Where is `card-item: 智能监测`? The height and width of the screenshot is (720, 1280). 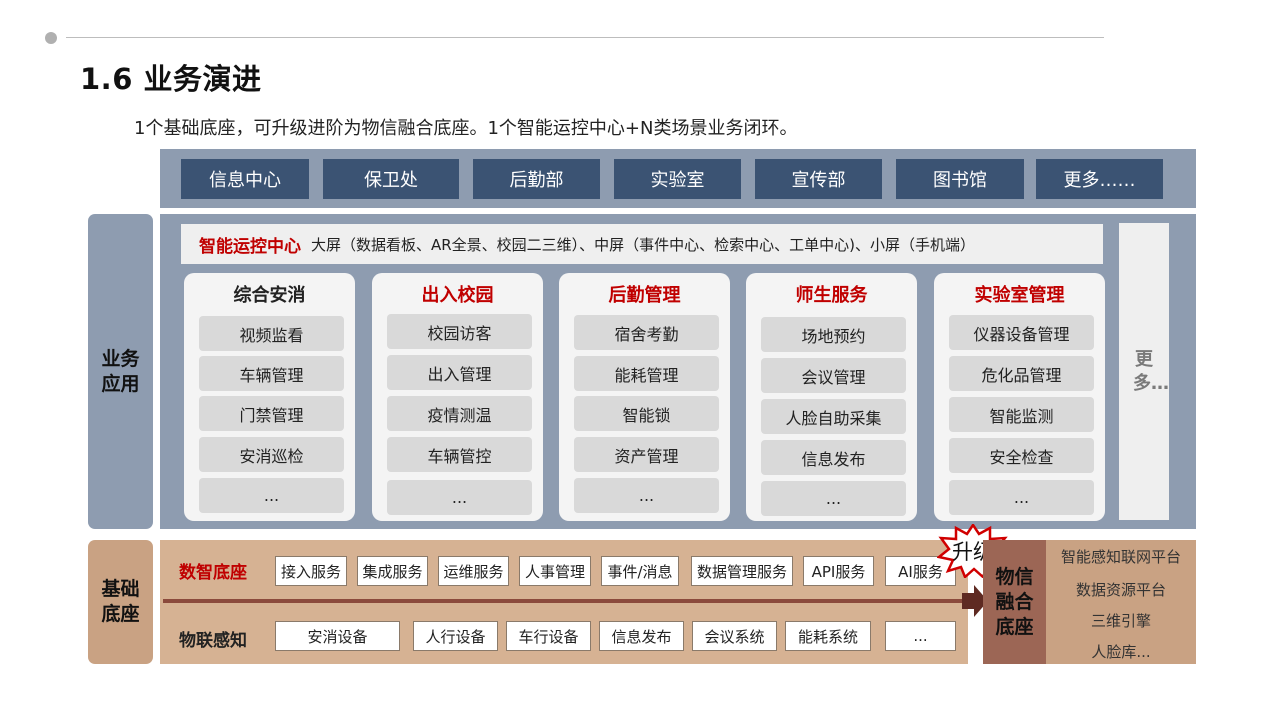
card-item: 智能监测 is located at coordinates (1021, 414).